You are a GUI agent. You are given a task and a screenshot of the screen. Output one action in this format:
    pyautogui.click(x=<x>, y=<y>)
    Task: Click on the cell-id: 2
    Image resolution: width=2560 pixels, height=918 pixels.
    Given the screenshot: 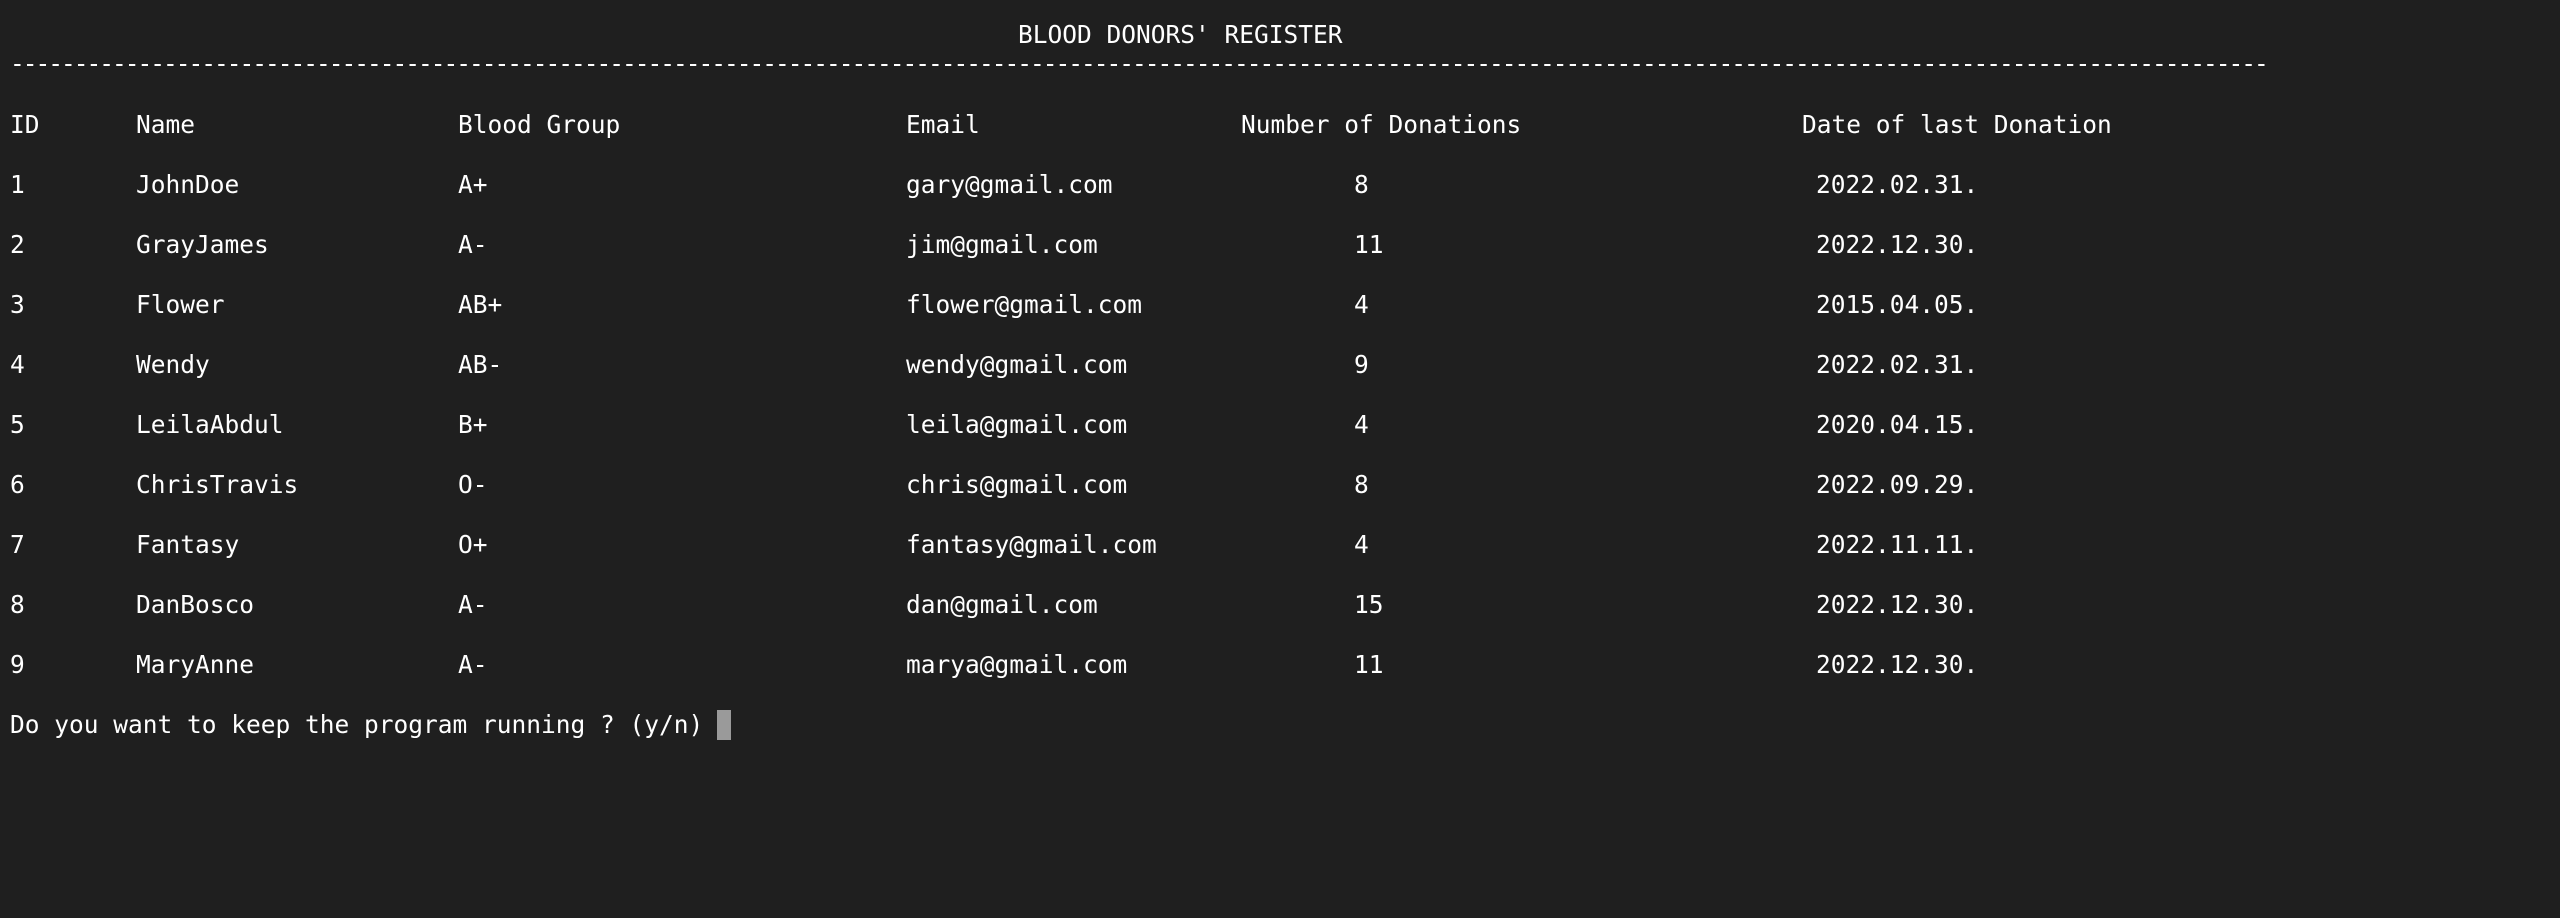 What is the action you would take?
    pyautogui.click(x=17, y=244)
    